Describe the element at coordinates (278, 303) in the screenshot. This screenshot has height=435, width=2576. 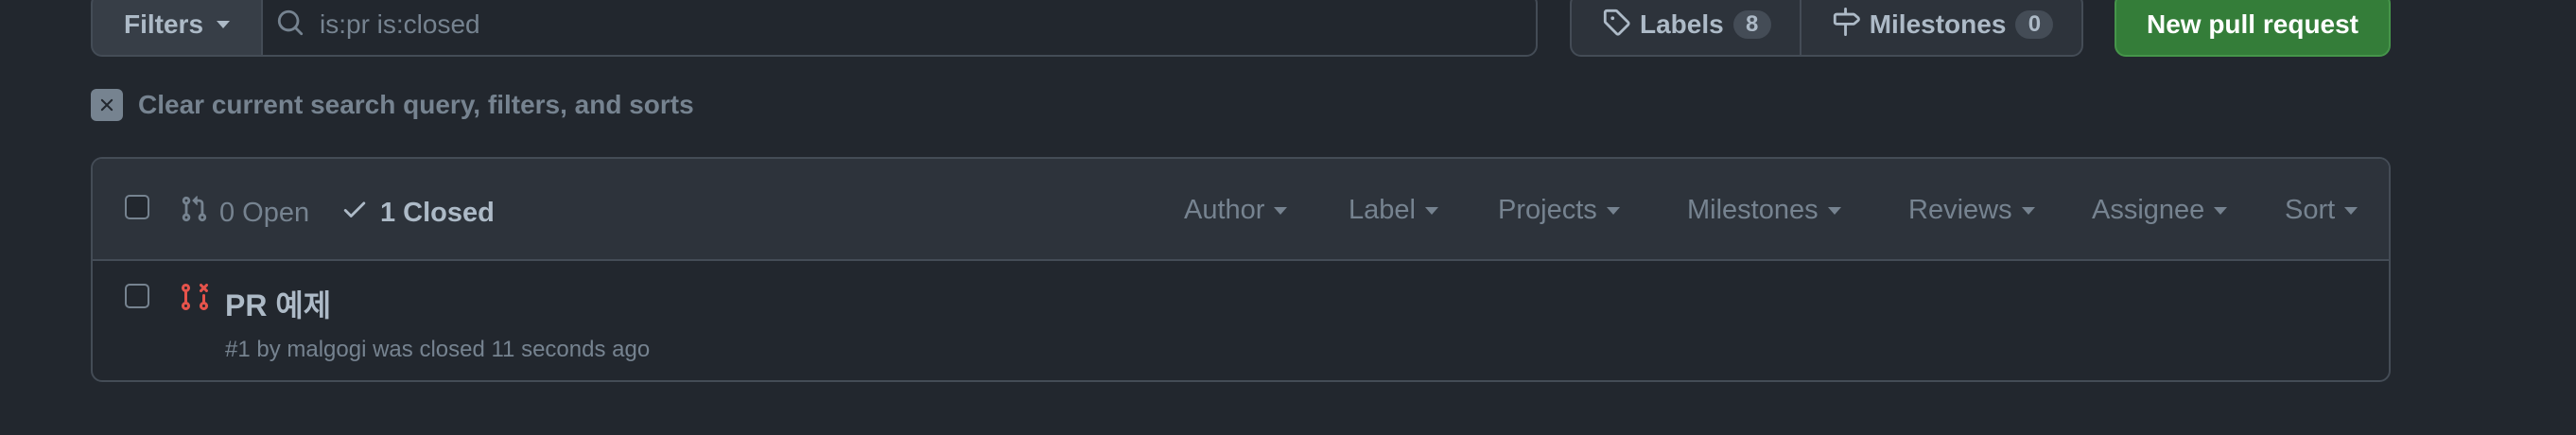
I see `pr-title-link: PR 예제` at that location.